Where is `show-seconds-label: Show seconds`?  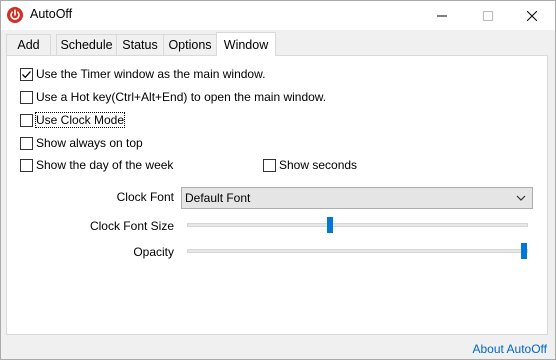
show-seconds-label: Show seconds is located at coordinates (318, 165).